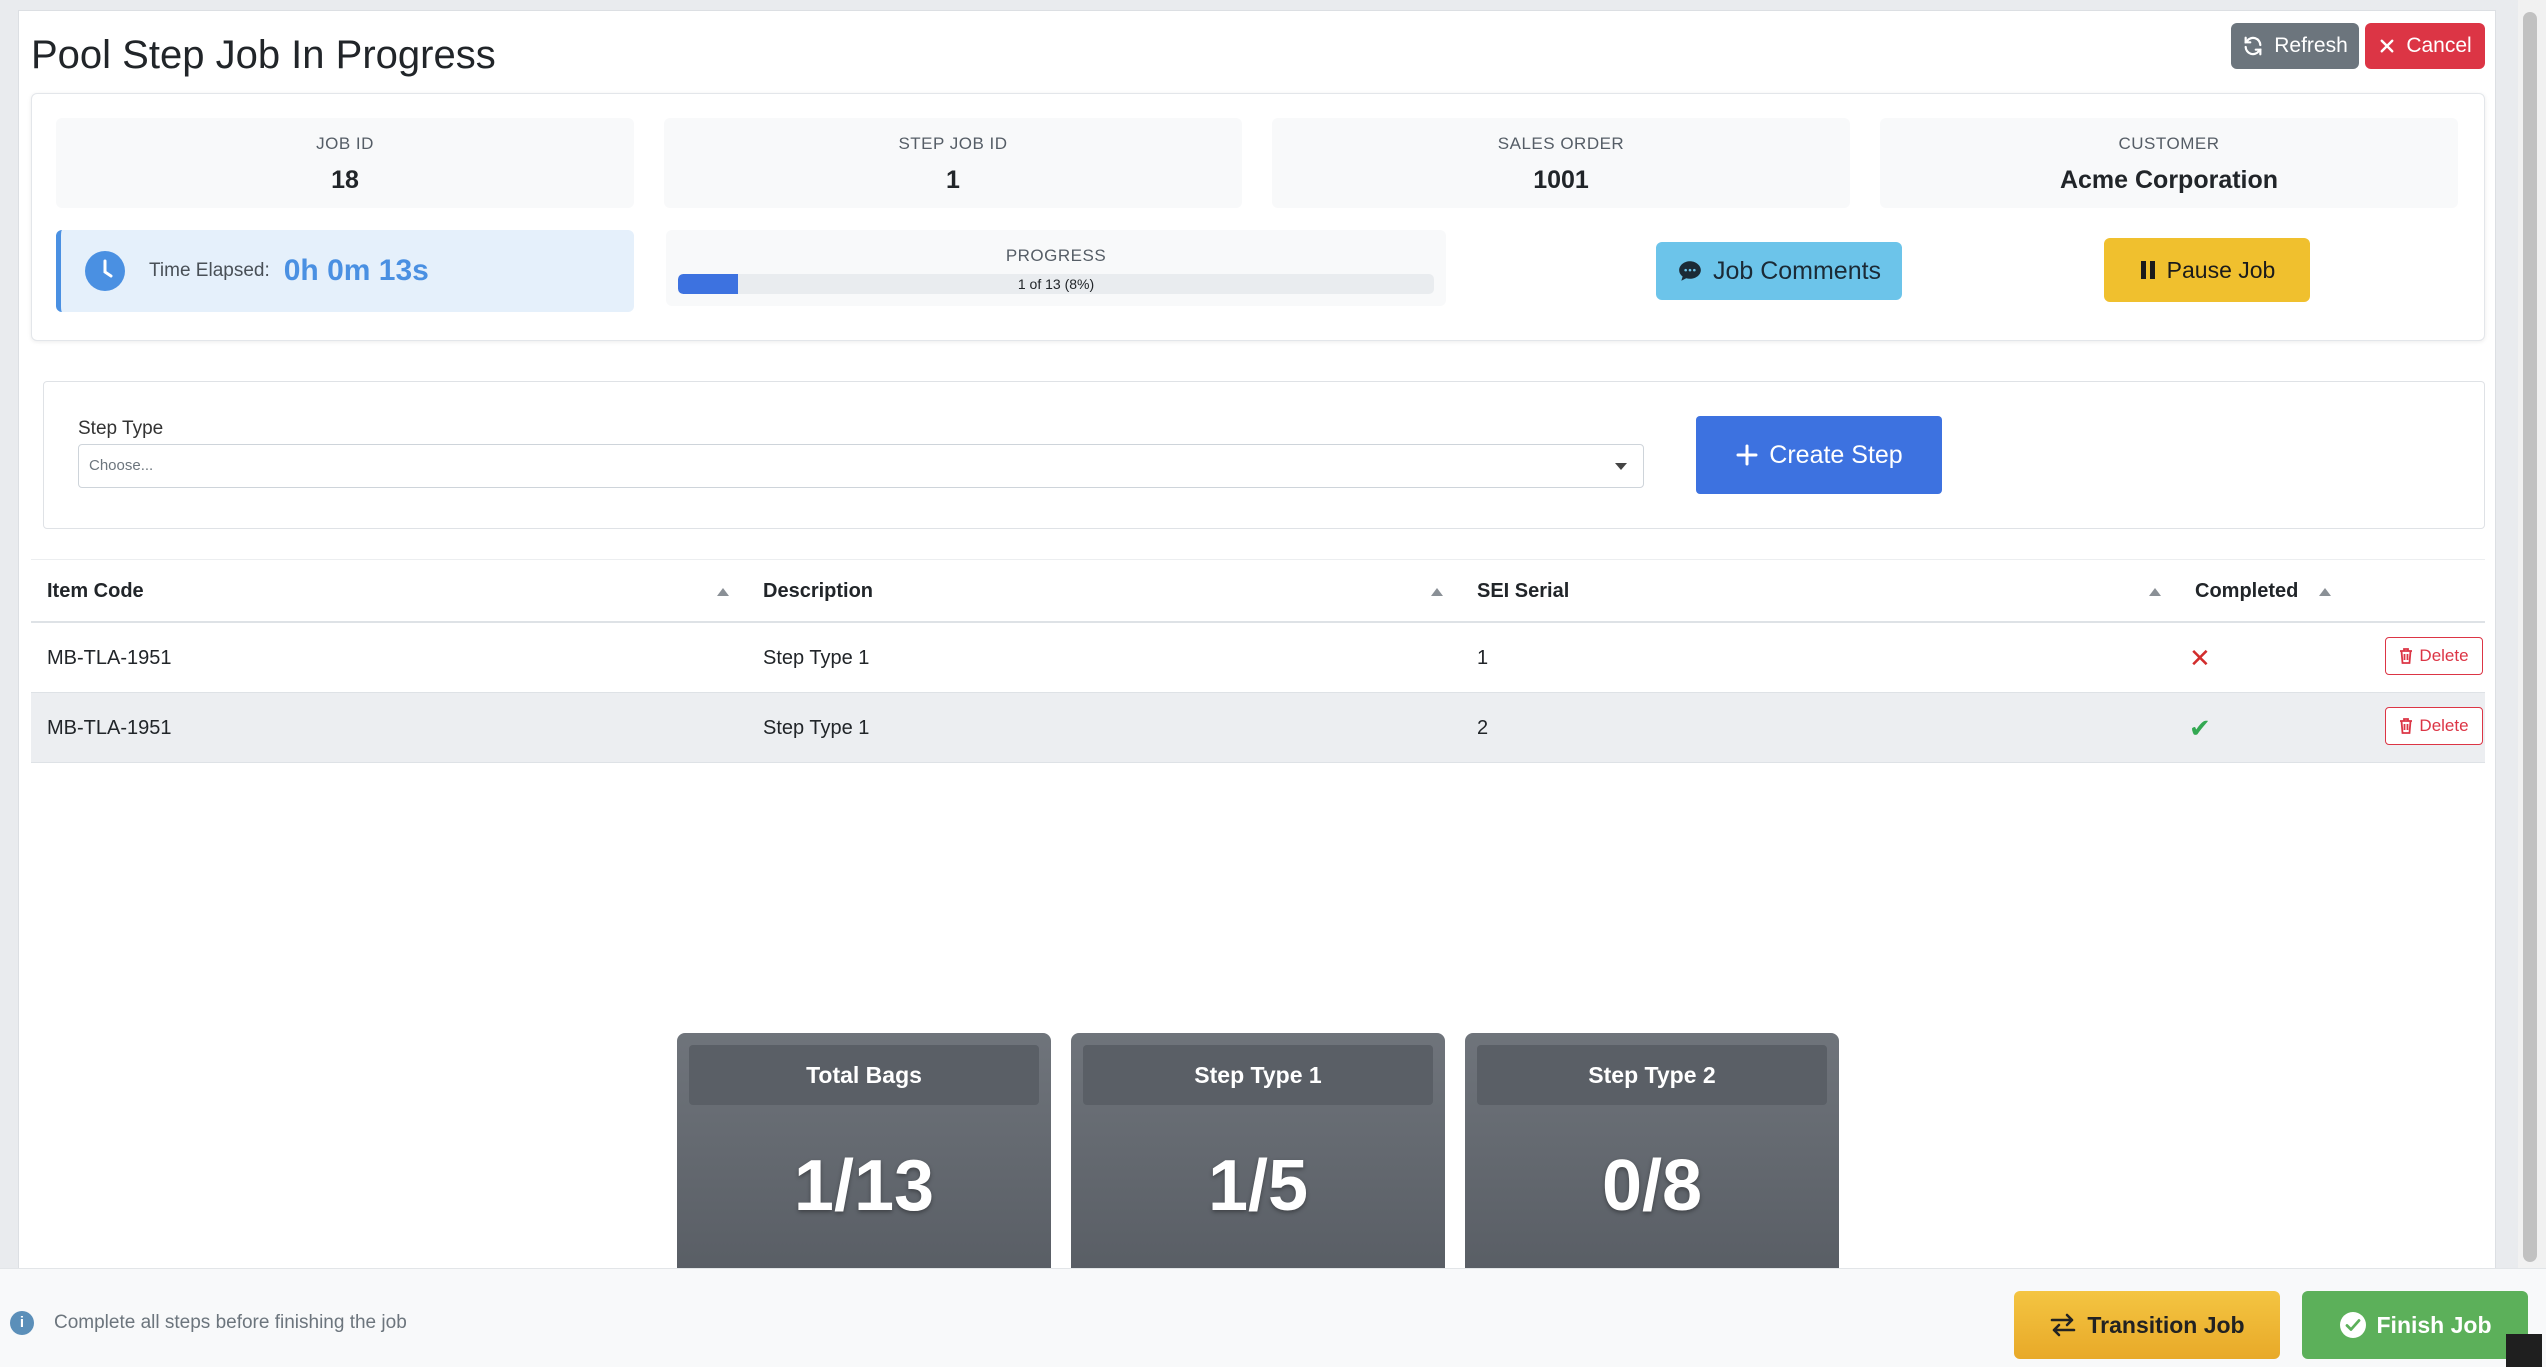 The width and height of the screenshot is (2546, 1367). I want to click on cancel-button: Cancel, so click(2425, 46).